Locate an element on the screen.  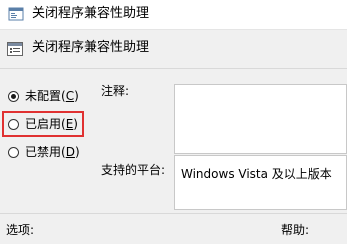
supported-platform-value: Windows Vista 及以上版本 is located at coordinates (256, 174).